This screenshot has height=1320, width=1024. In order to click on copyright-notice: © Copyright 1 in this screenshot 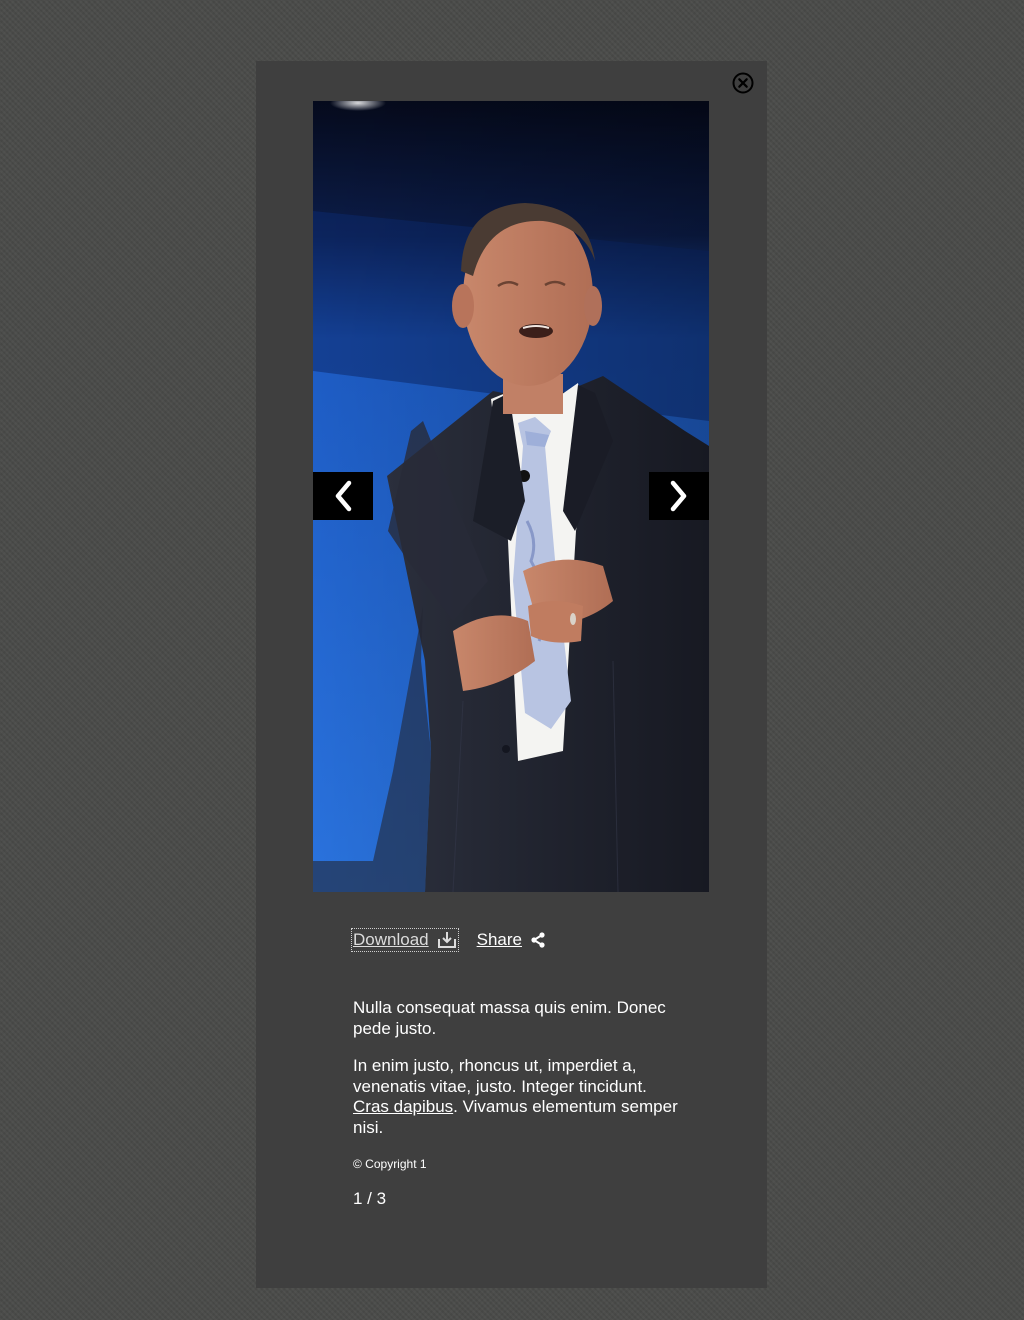, I will do `click(390, 1164)`.